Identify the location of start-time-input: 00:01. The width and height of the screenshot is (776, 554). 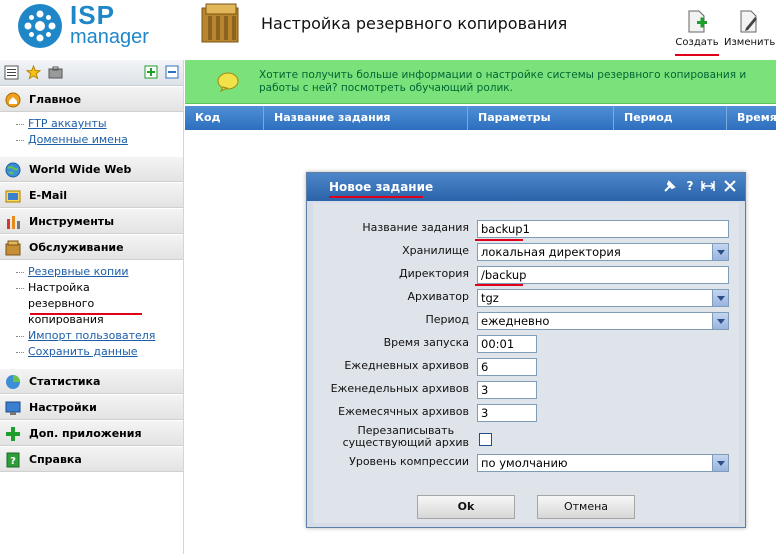
(507, 344).